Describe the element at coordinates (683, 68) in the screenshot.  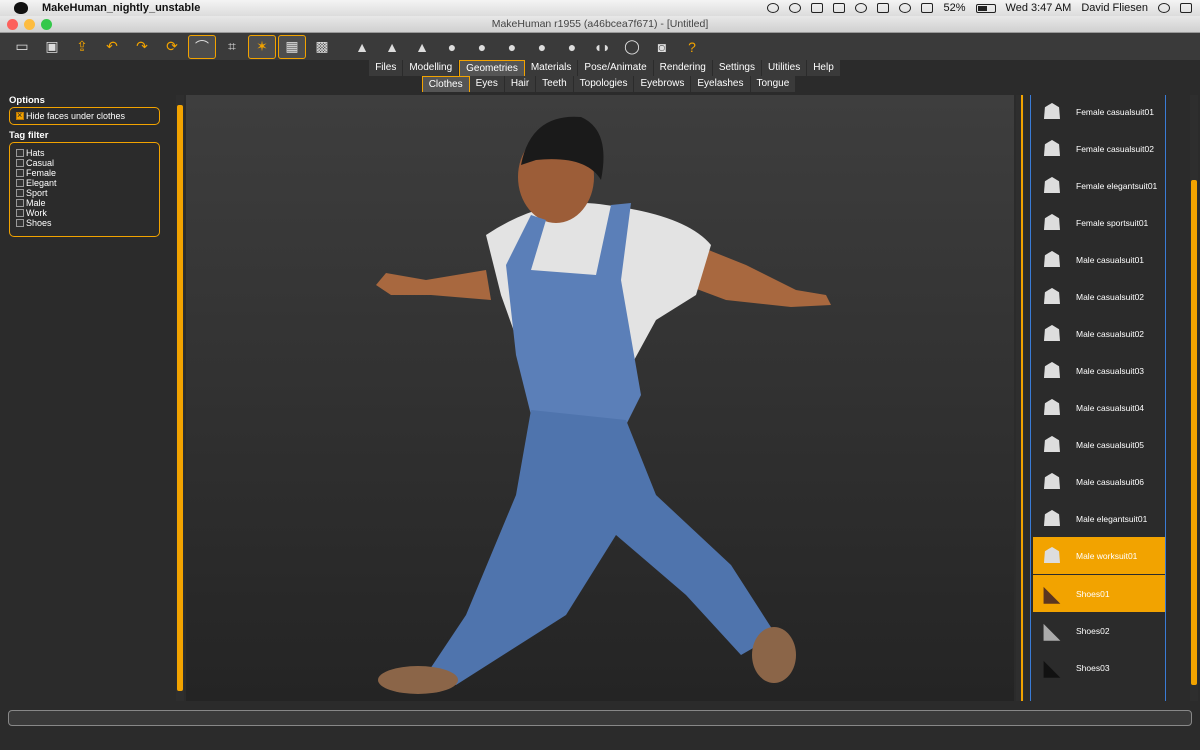
I see `tab-rendering: Rendering` at that location.